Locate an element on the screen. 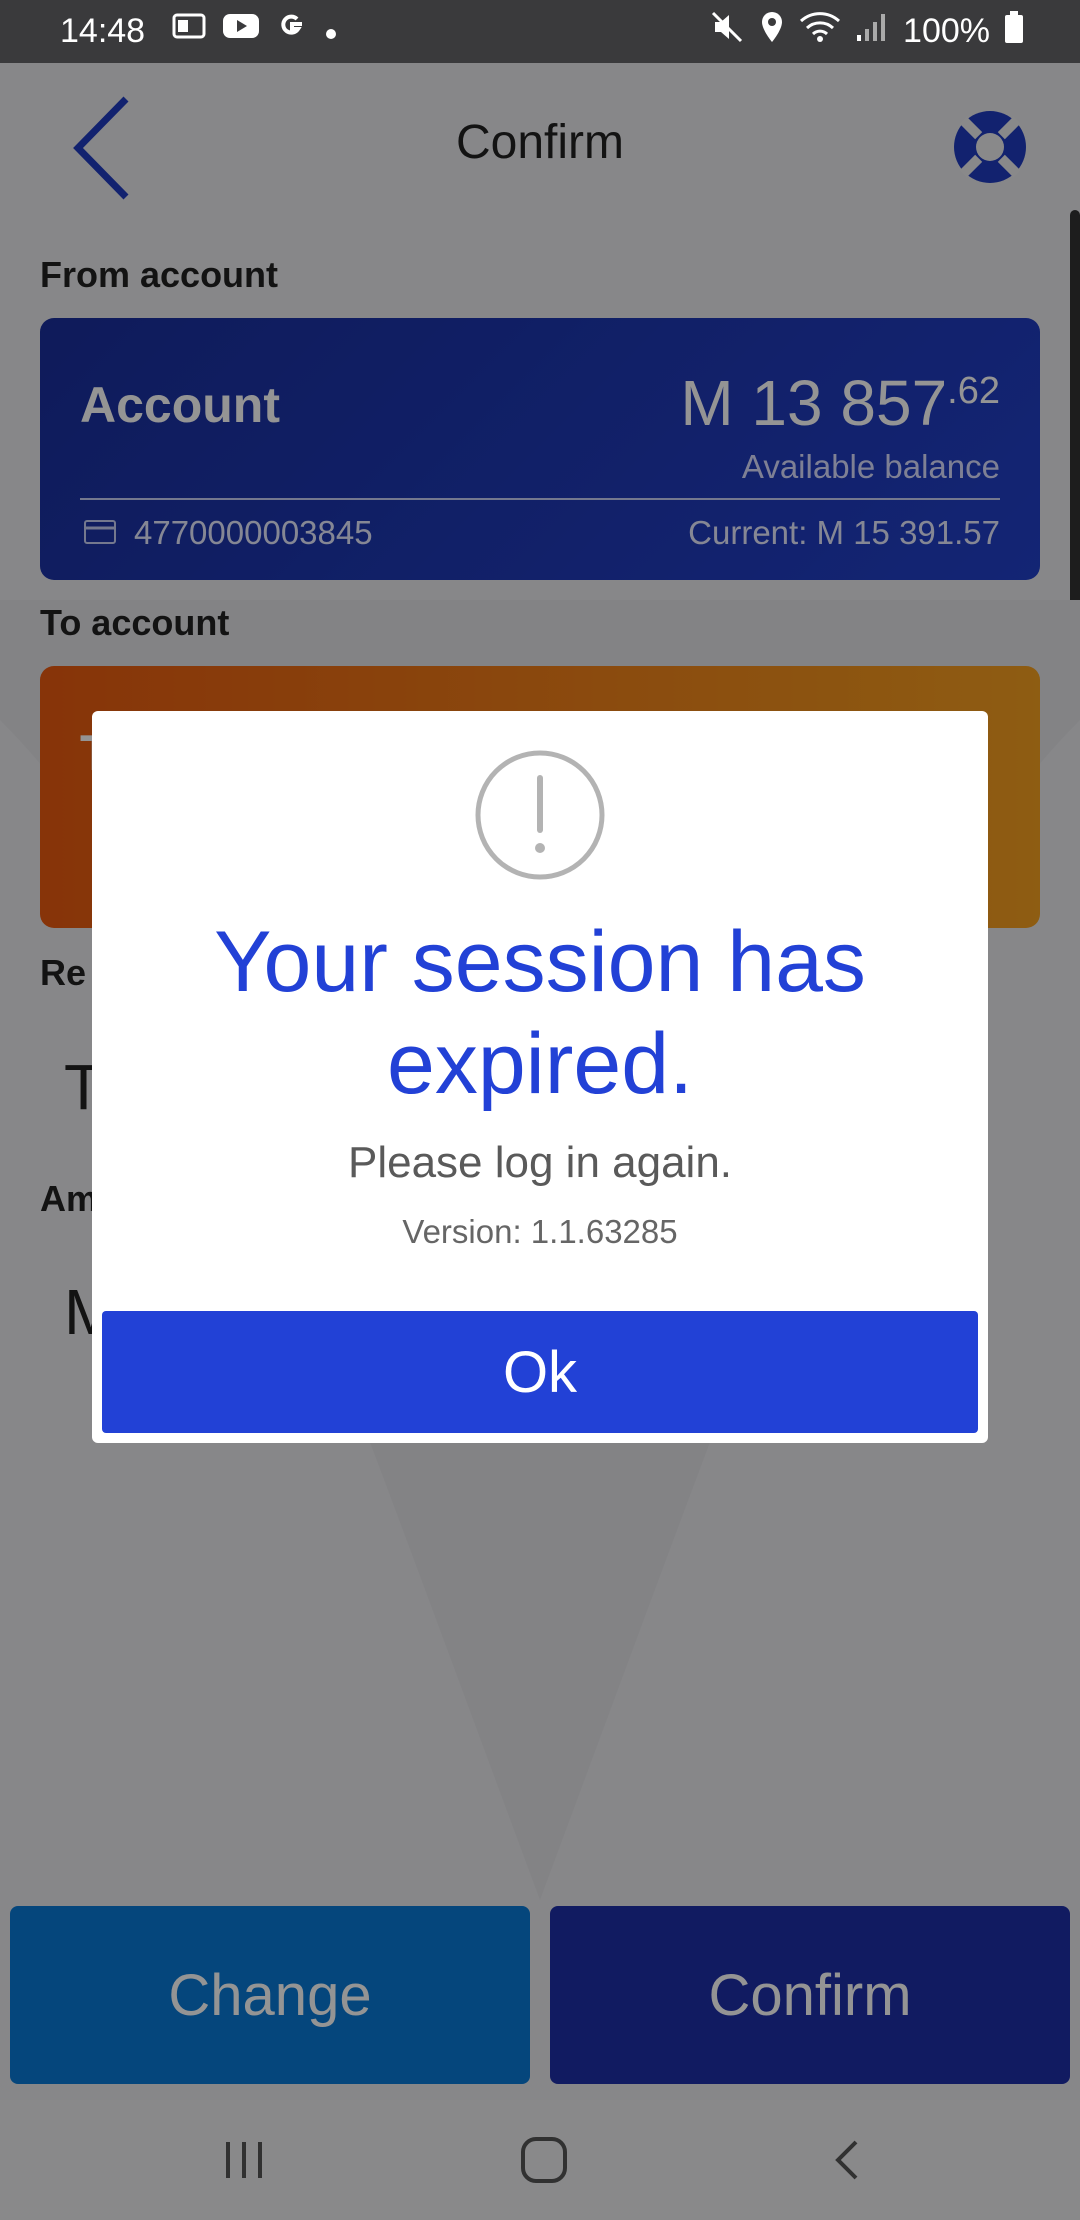 This screenshot has height=2220, width=1080. wifi-icon is located at coordinates (820, 31).